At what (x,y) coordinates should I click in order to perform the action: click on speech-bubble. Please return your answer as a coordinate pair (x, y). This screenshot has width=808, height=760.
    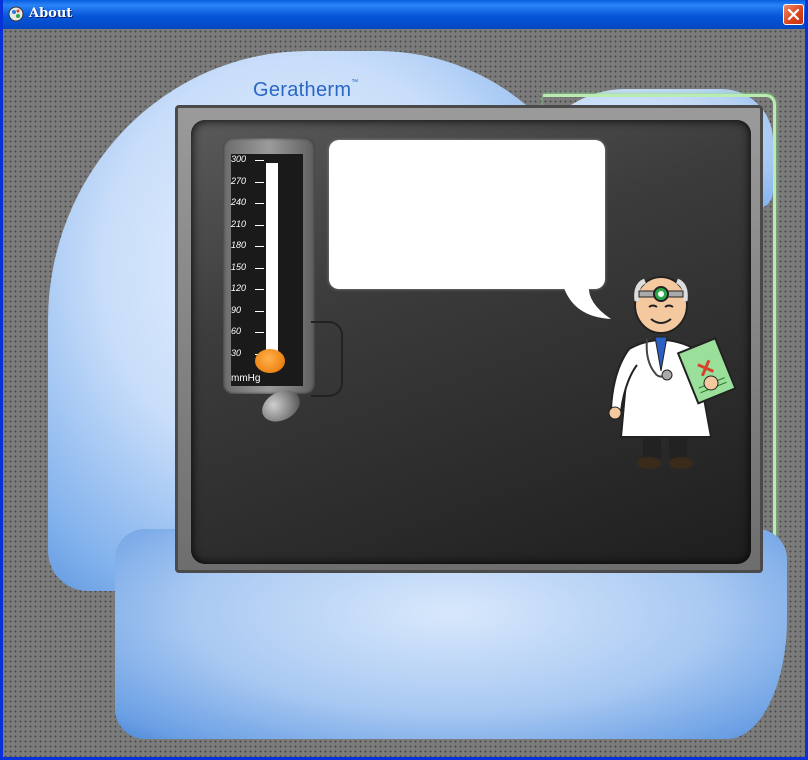
    Looking at the image, I should click on (467, 214).